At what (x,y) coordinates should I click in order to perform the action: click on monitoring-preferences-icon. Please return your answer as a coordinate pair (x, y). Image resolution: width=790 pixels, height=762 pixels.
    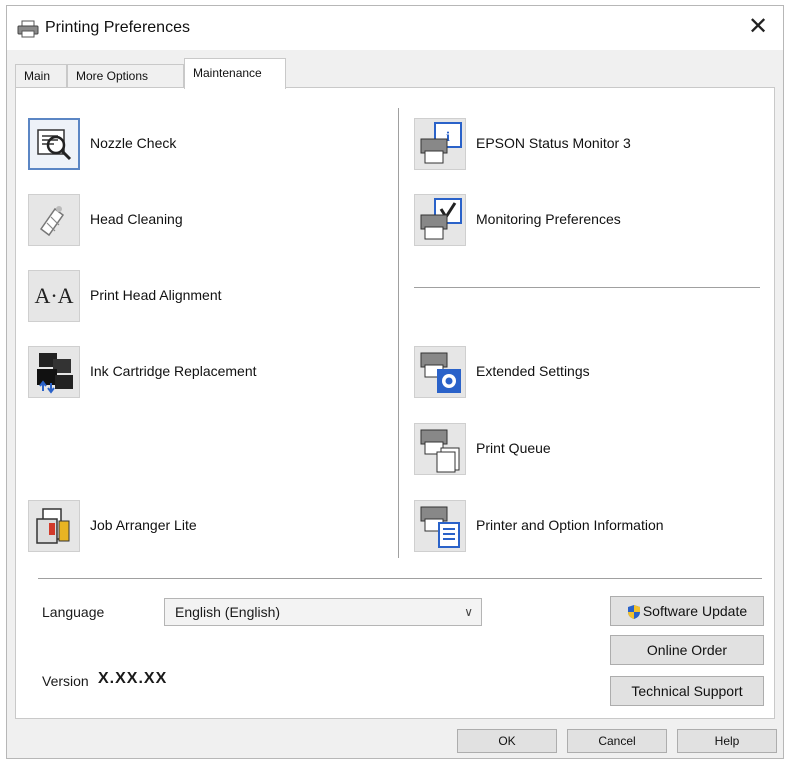
    Looking at the image, I should click on (440, 220).